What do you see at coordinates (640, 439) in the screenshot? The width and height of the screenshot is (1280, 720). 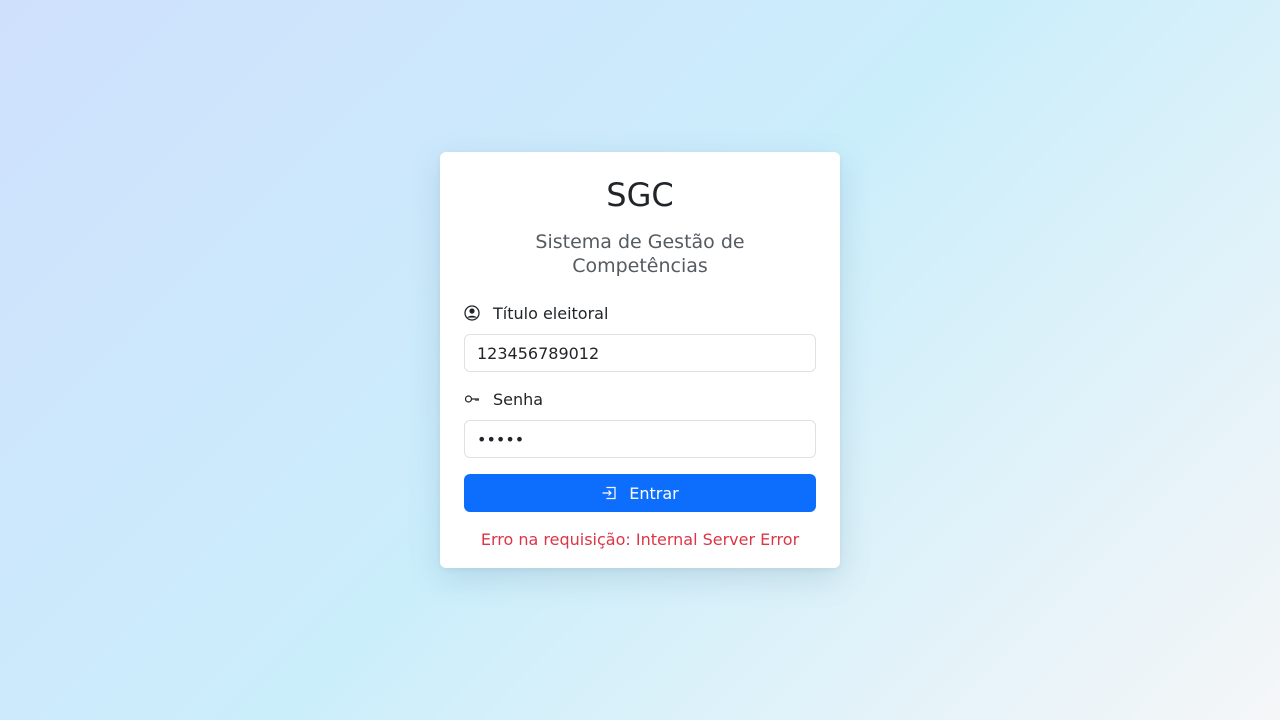 I see `password-input` at bounding box center [640, 439].